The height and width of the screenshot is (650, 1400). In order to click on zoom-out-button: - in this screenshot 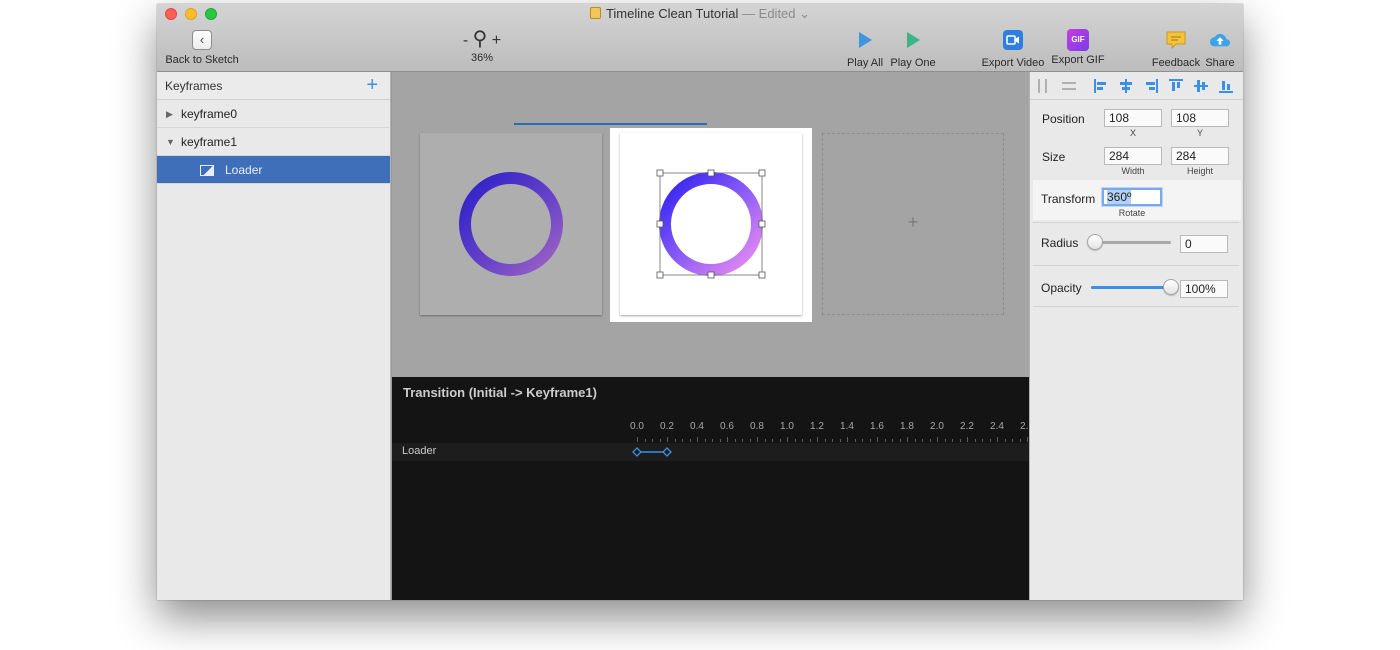, I will do `click(465, 40)`.